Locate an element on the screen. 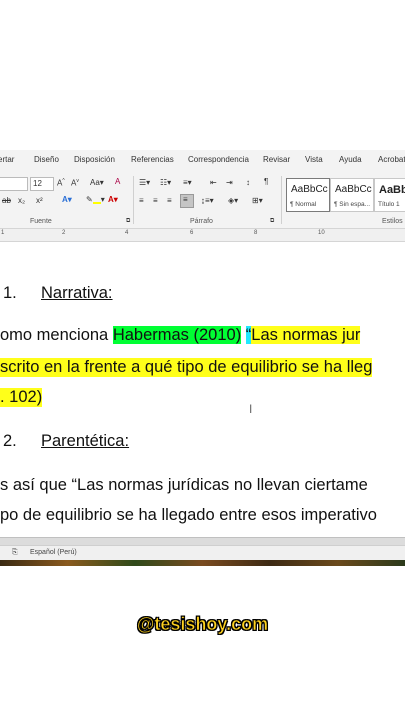  show-marks-icon: ¶ is located at coordinates (266, 181).